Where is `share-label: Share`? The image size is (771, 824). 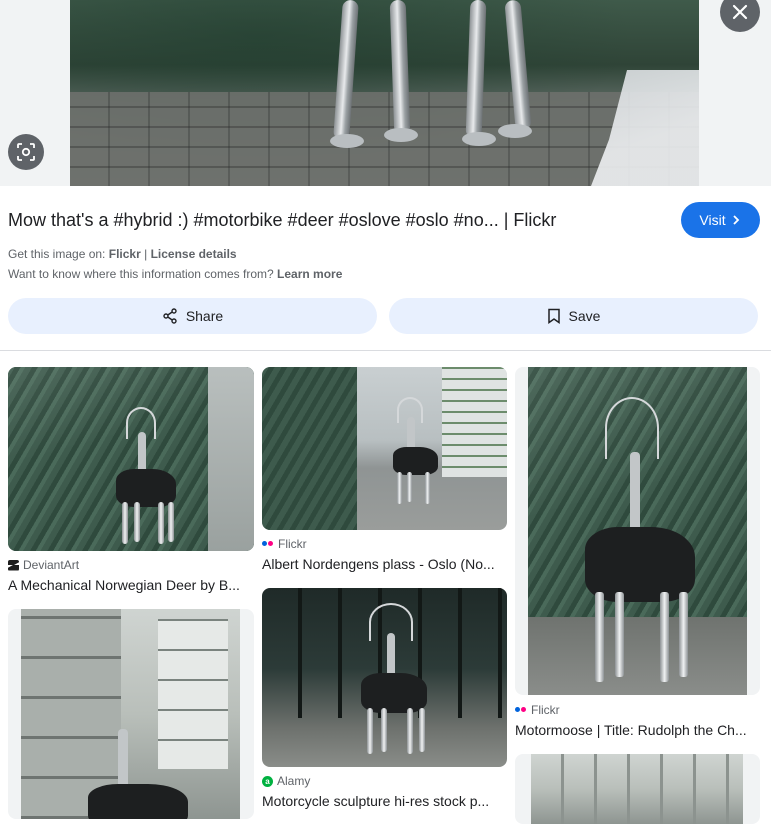 share-label: Share is located at coordinates (204, 316).